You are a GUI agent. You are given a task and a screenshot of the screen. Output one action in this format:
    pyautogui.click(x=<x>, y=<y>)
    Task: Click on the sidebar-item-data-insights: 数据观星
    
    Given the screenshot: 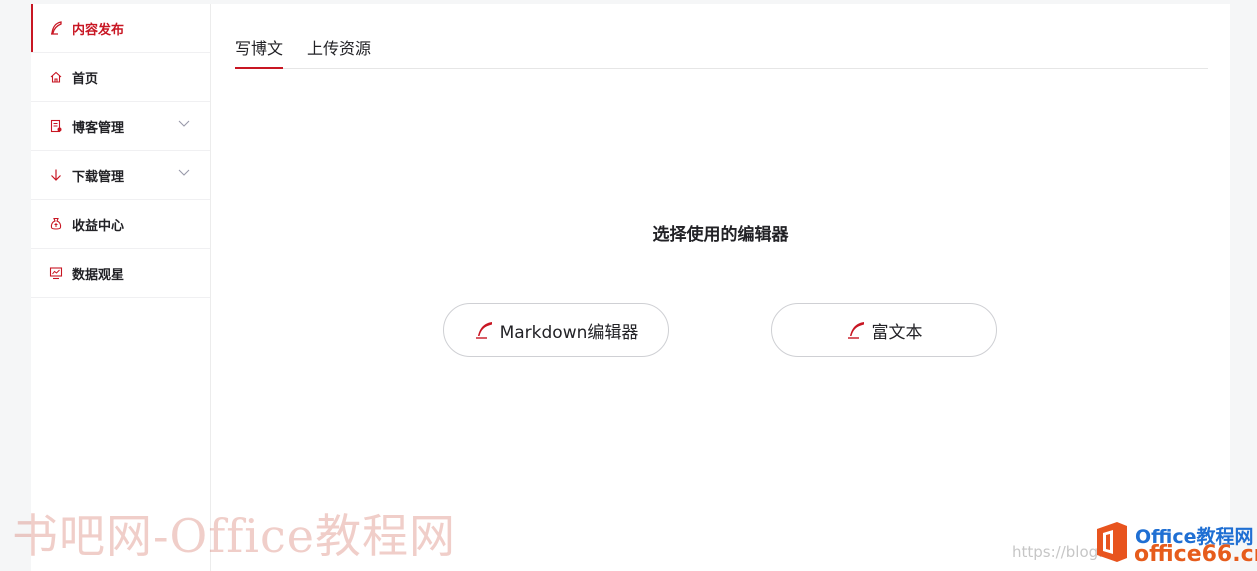 What is the action you would take?
    pyautogui.click(x=120, y=273)
    